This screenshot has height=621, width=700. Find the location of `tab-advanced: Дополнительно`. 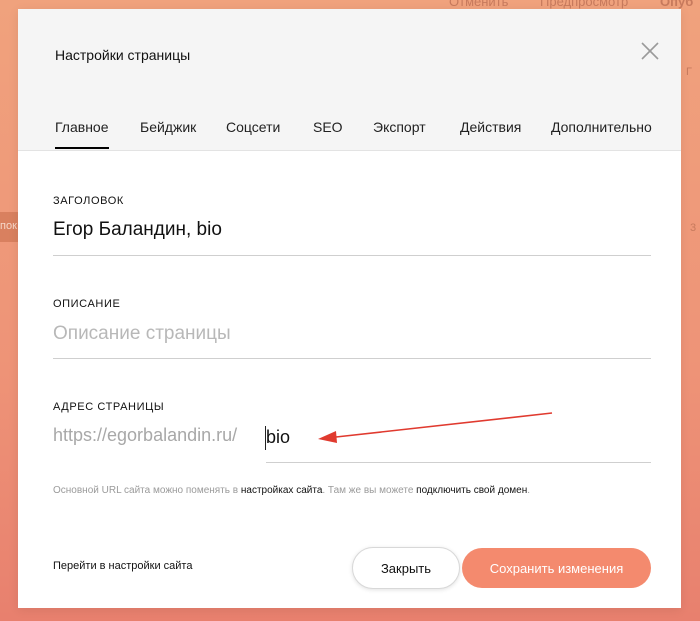

tab-advanced: Дополнительно is located at coordinates (601, 127).